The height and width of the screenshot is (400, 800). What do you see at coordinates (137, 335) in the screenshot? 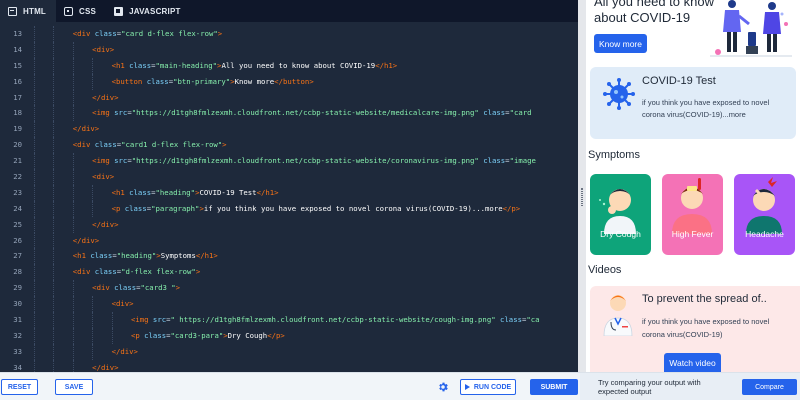
I see `code-token: <p` at bounding box center [137, 335].